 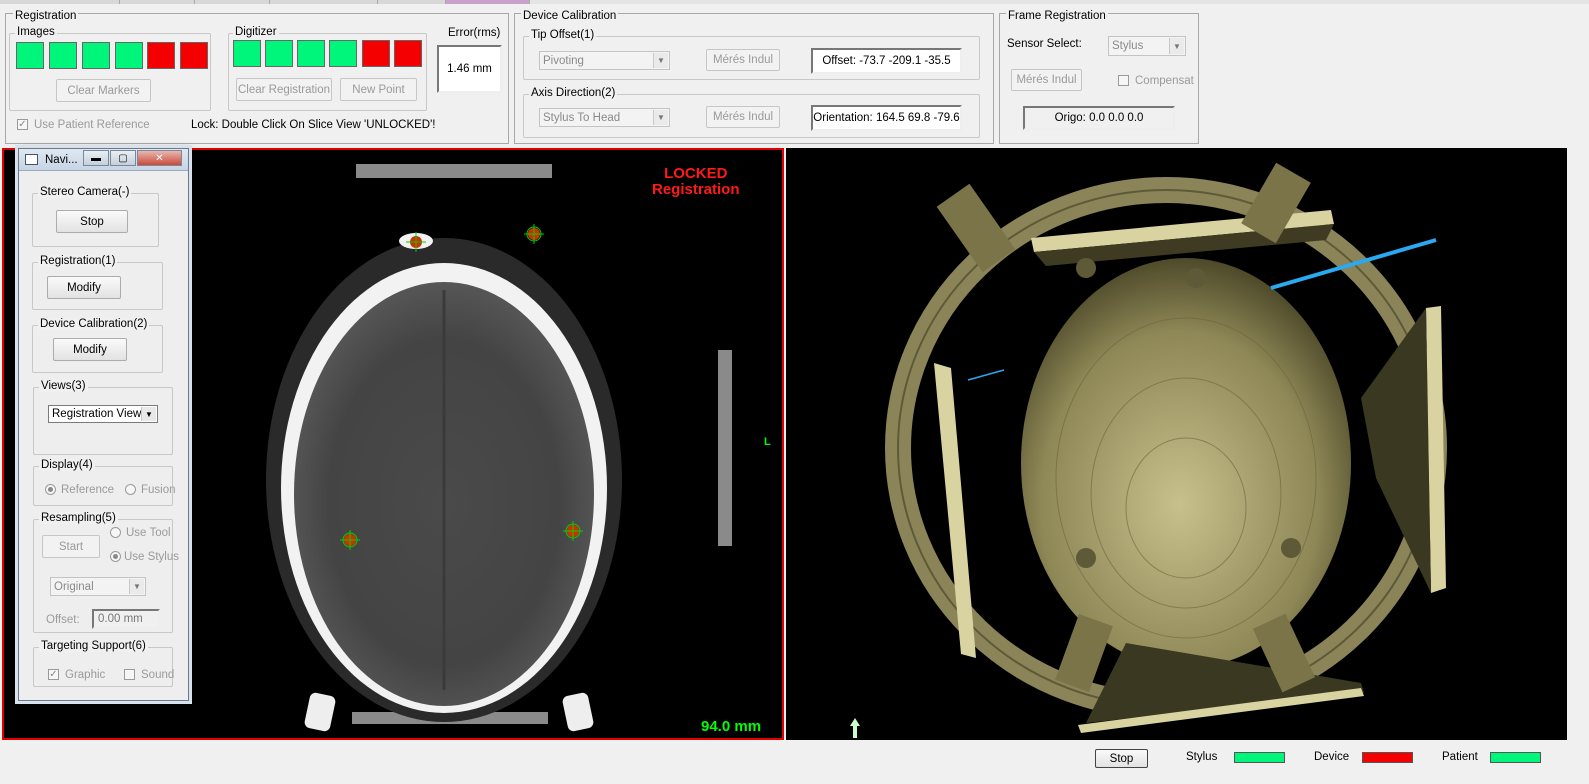 I want to click on tip-offset-method-select: Pivoting ▼, so click(x=604, y=60).